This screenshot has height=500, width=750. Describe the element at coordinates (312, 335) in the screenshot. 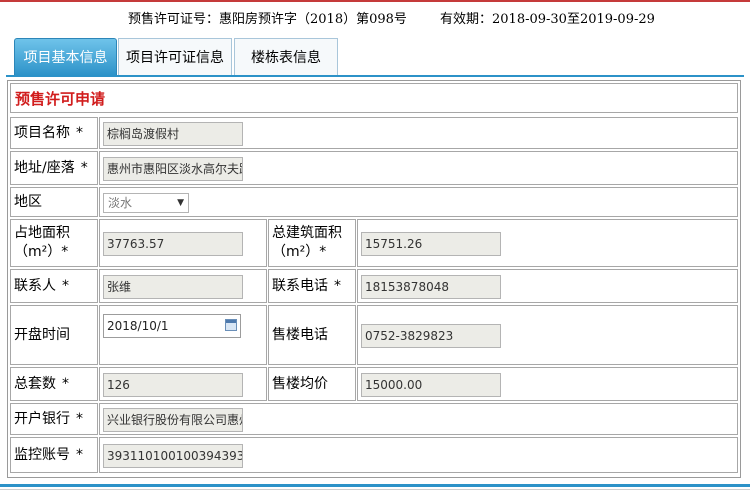

I see `sales-phone-label: 售楼电话` at that location.